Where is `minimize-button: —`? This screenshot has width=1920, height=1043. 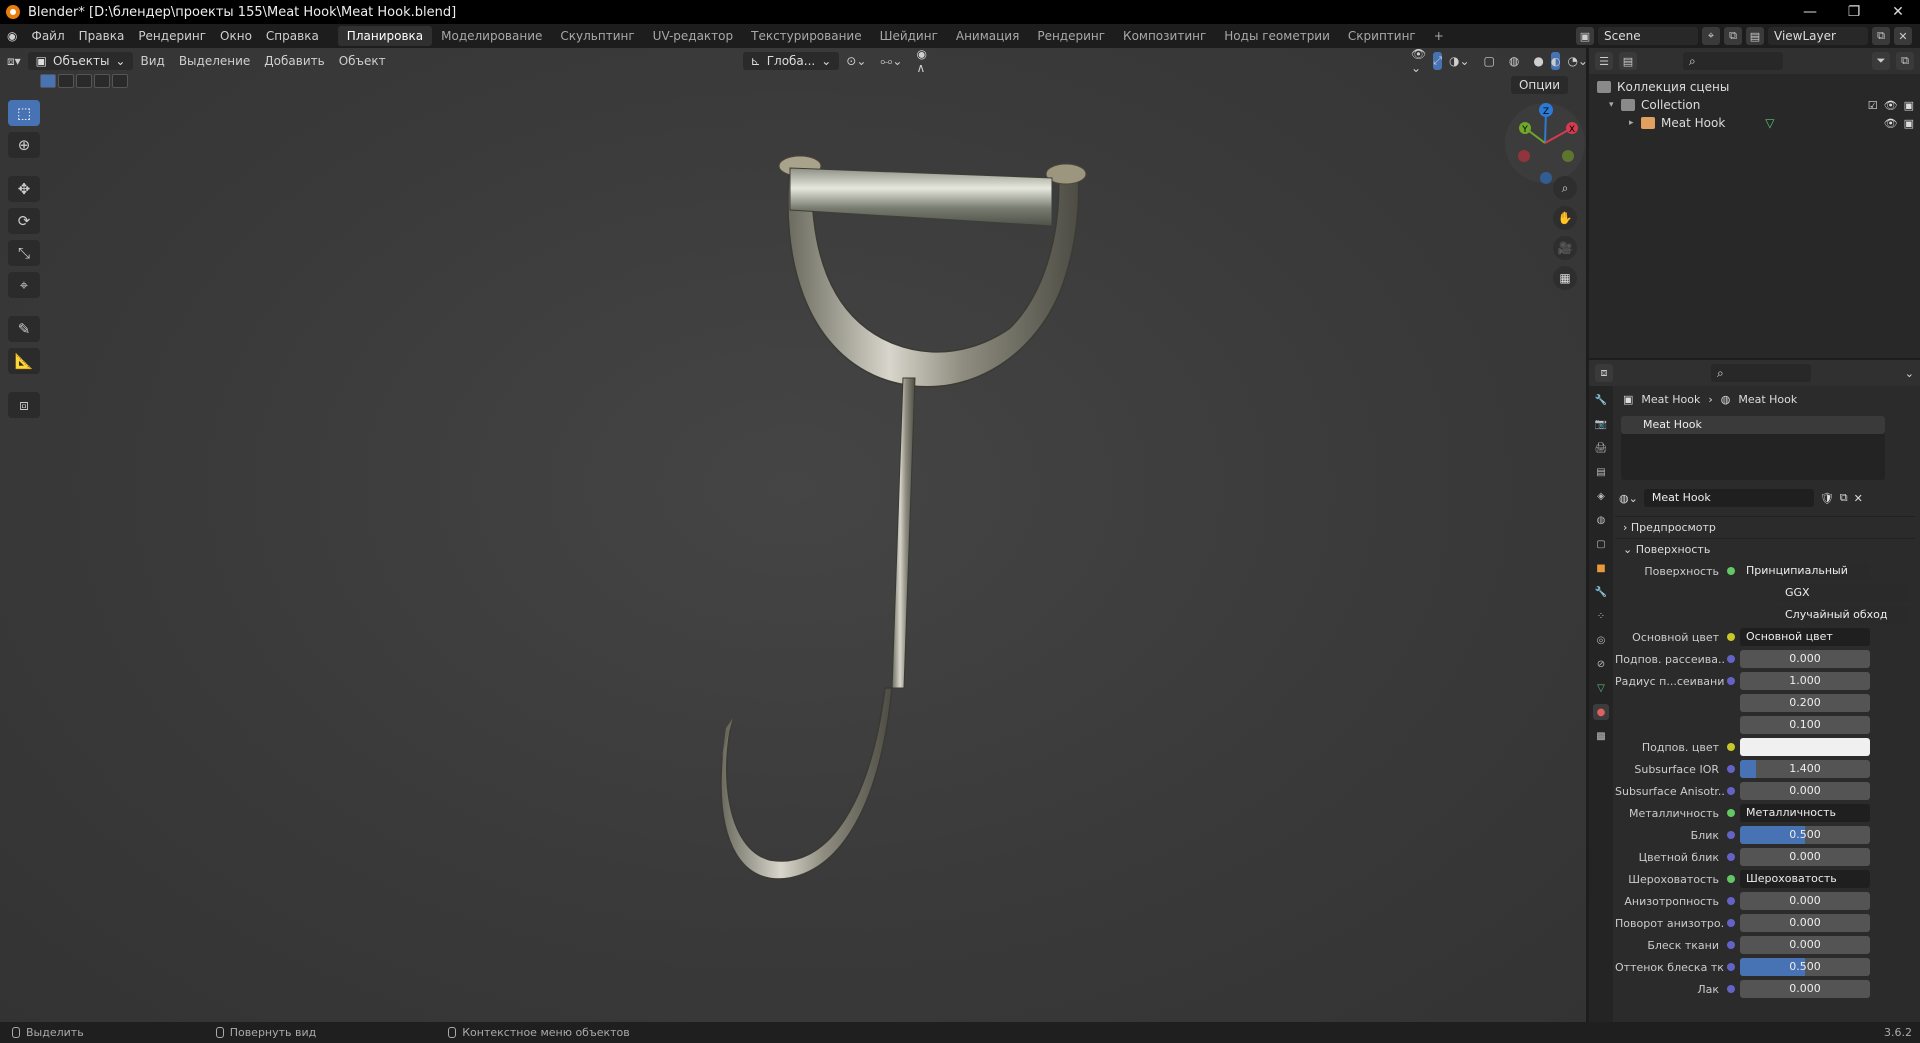 minimize-button: — is located at coordinates (1810, 12).